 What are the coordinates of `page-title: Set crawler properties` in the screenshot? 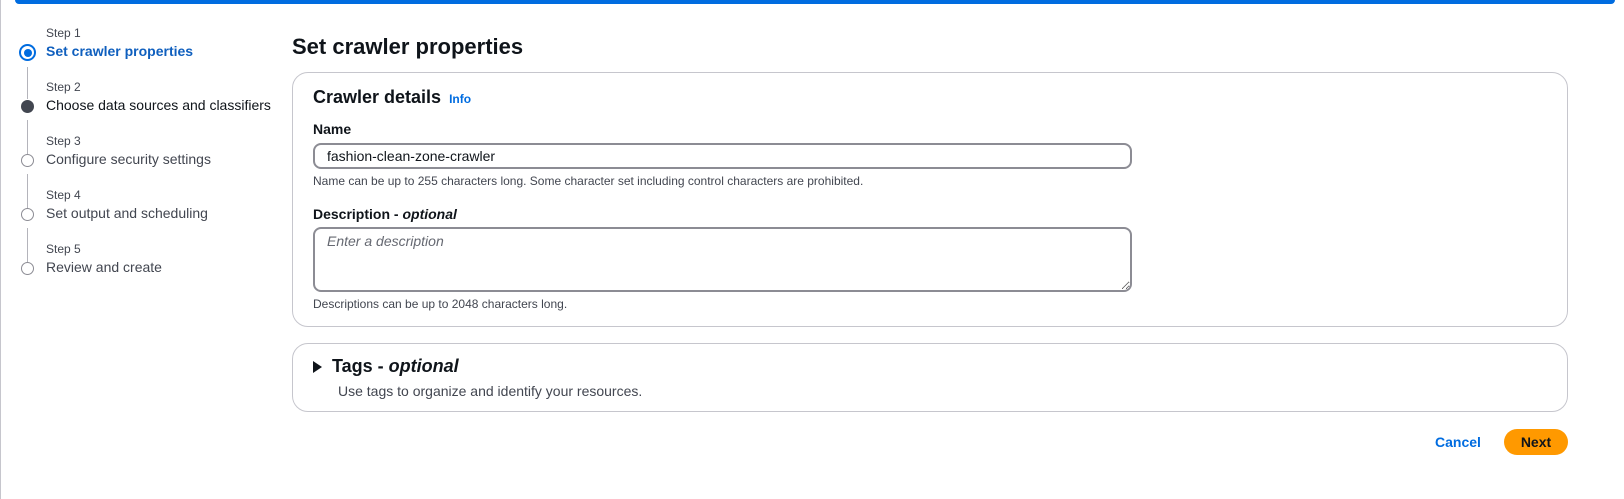 It's located at (408, 46).